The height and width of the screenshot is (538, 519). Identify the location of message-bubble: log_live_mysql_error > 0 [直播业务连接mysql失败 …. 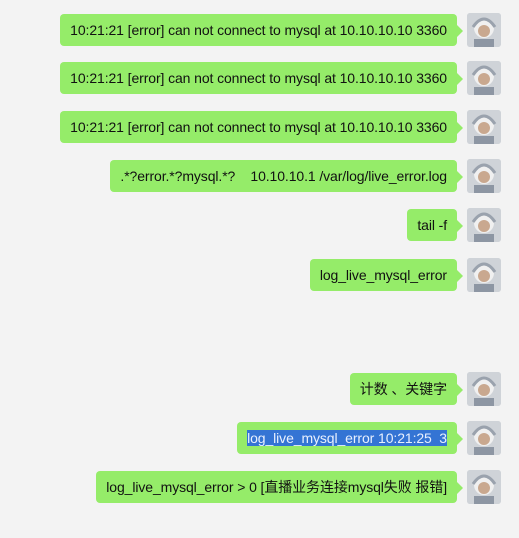
(279, 487).